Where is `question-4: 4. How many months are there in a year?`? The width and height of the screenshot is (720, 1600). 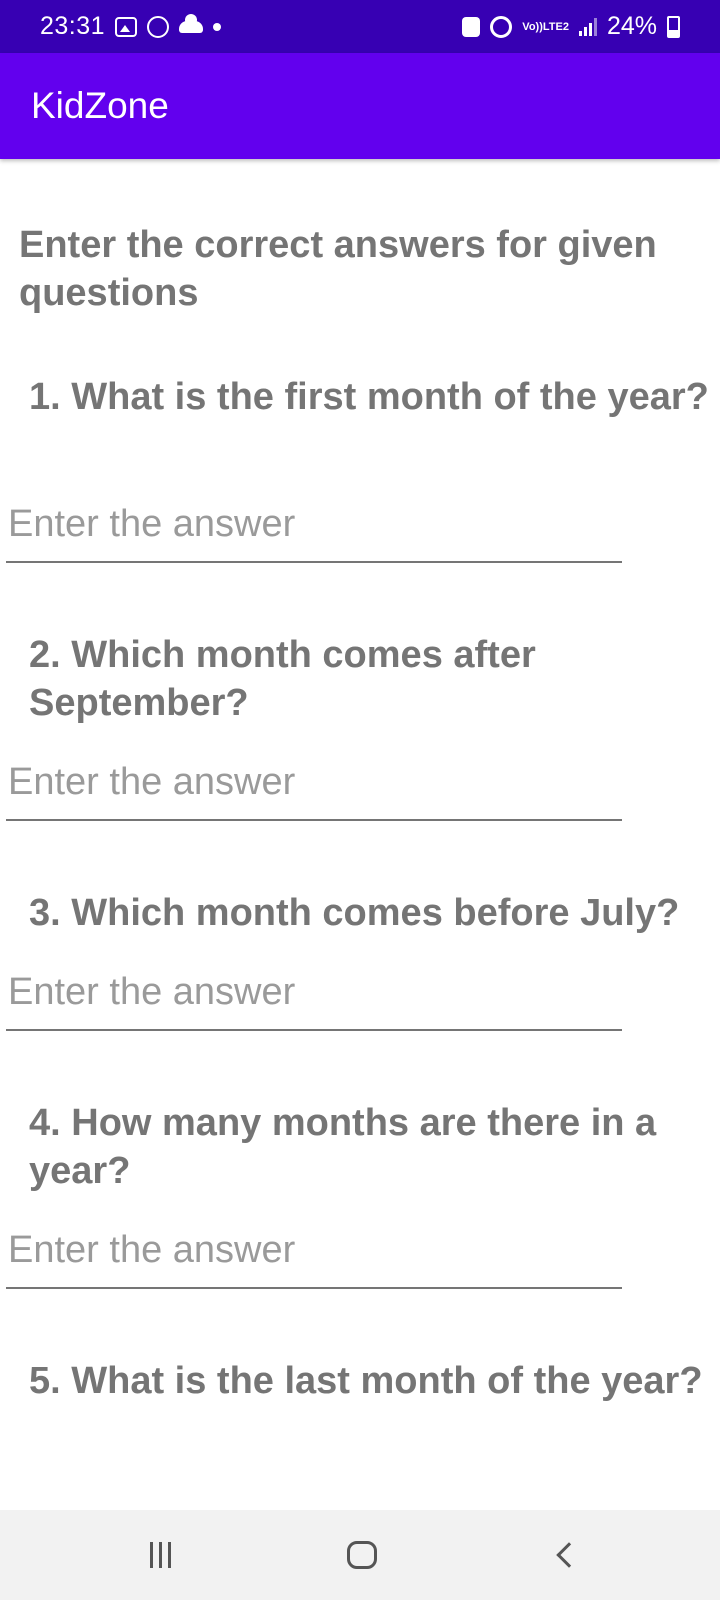 question-4: 4. How many months are there in a year? is located at coordinates (343, 1147).